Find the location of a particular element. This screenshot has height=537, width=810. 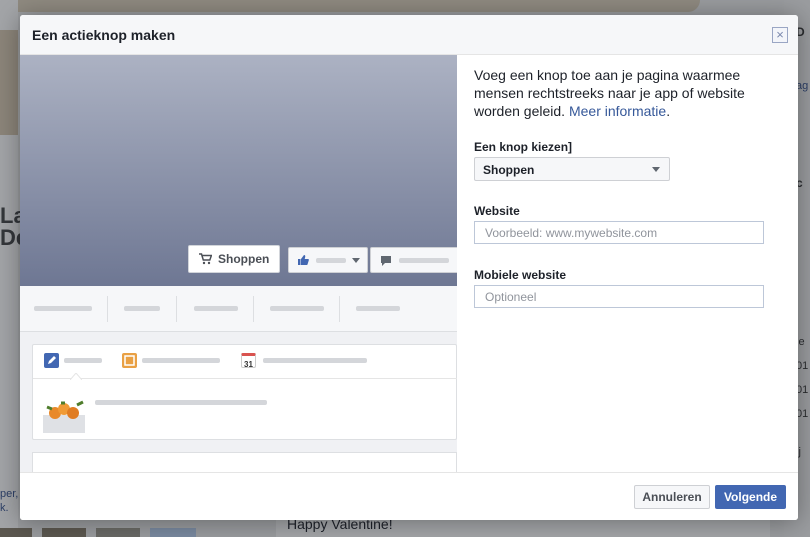

background-profile-photo is located at coordinates (9, 82).